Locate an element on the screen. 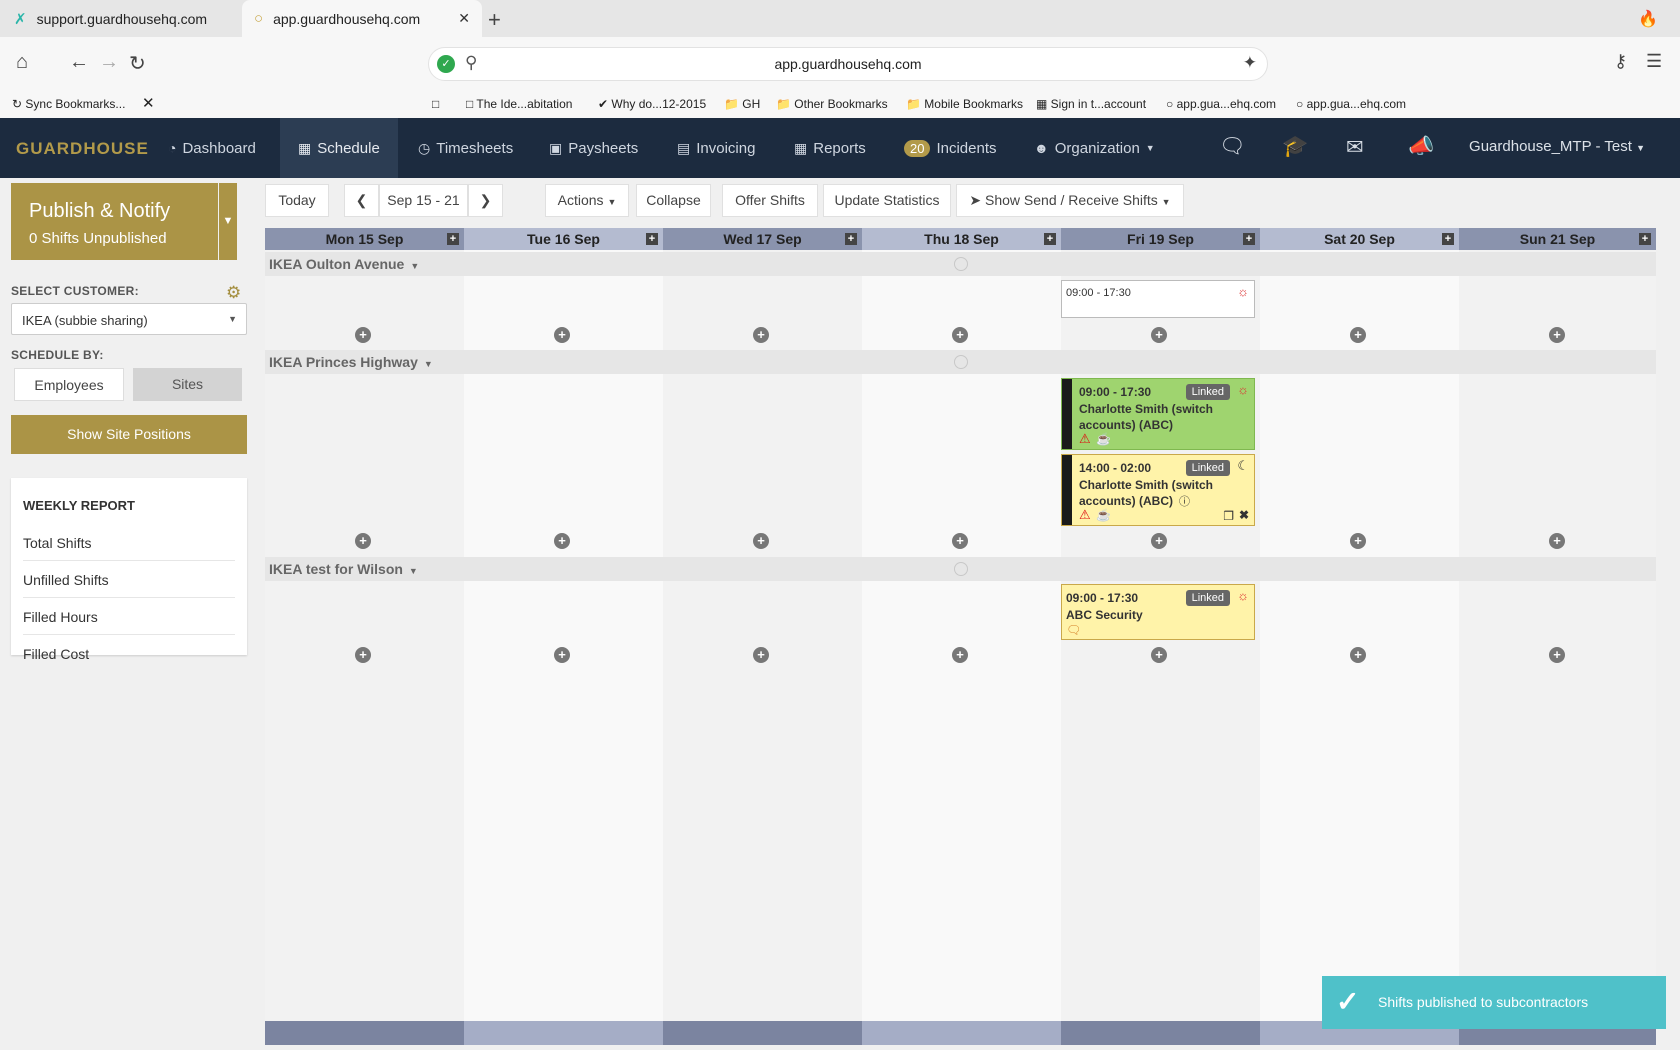  reload-icon: ↻ is located at coordinates (137, 63).